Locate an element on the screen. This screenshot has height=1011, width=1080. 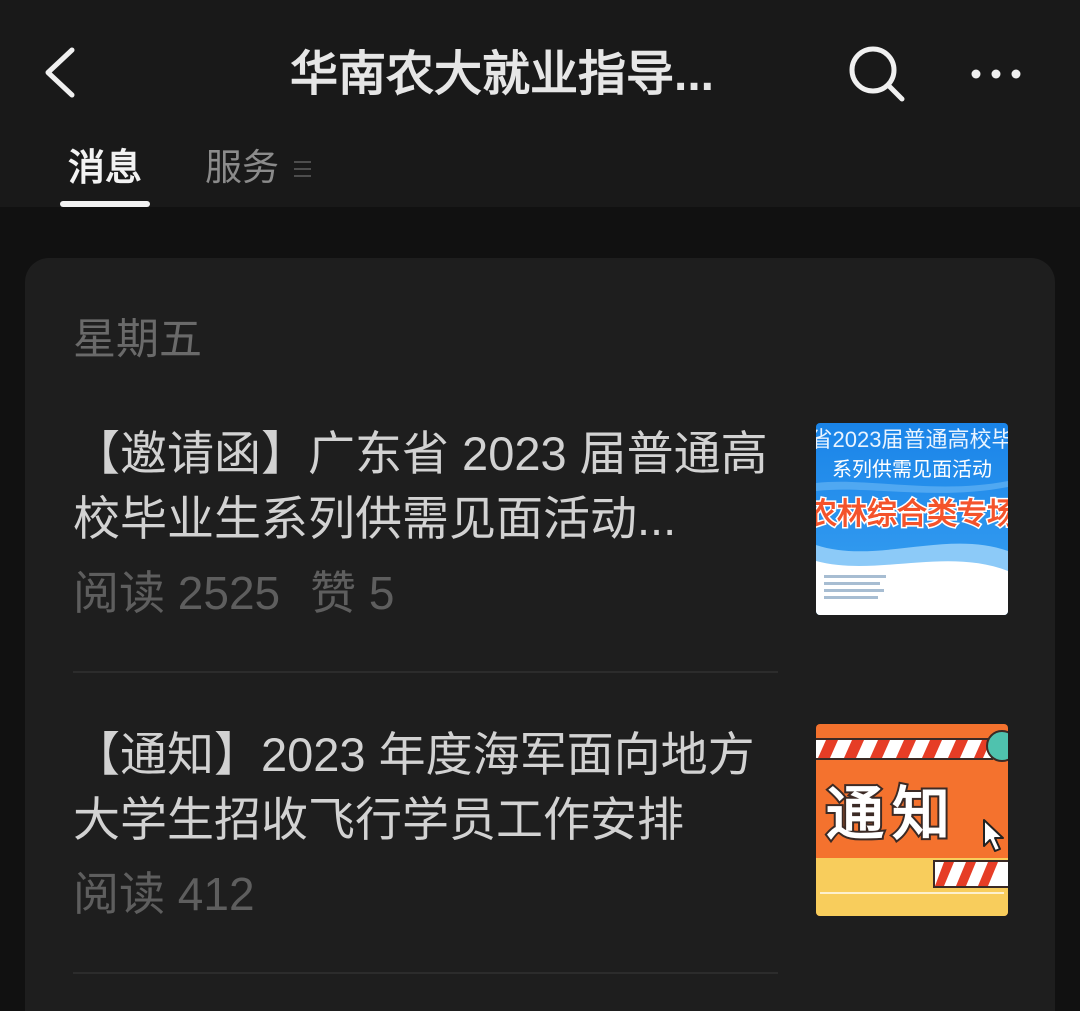
search-button is located at coordinates (875, 73).